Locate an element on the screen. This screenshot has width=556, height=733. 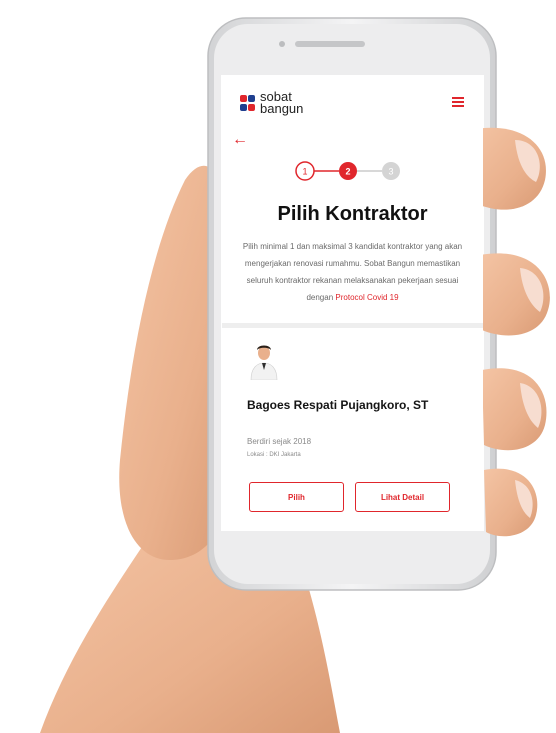
select-contractor-button: Pilih is located at coordinates (296, 497).